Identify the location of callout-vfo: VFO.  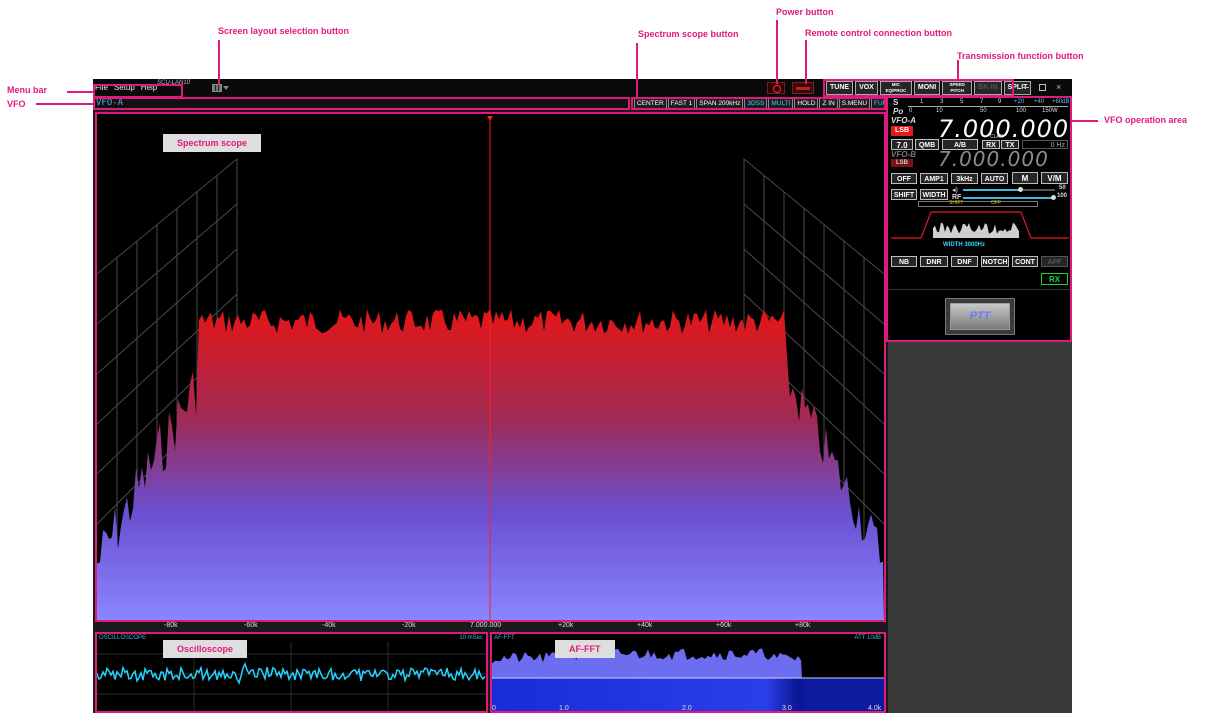
(16, 104).